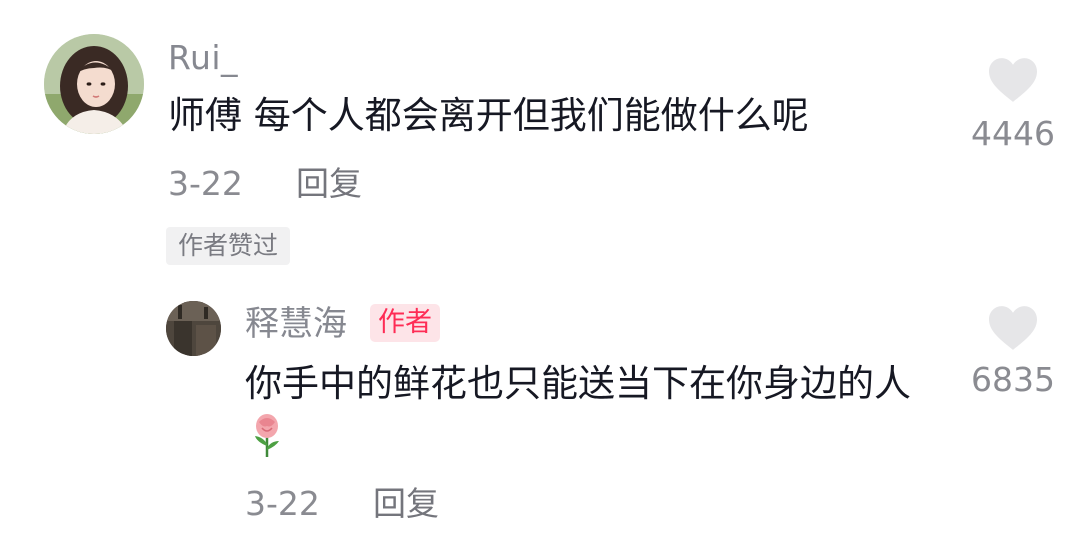 This screenshot has width=1080, height=545. Describe the element at coordinates (203, 58) in the screenshot. I see `comment-username: Rui_` at that location.